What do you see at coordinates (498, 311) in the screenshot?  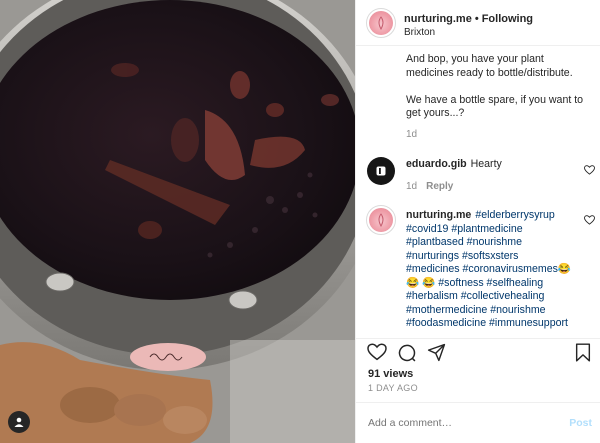 I see `hashtag-line: #mothermedicine #nourishme` at bounding box center [498, 311].